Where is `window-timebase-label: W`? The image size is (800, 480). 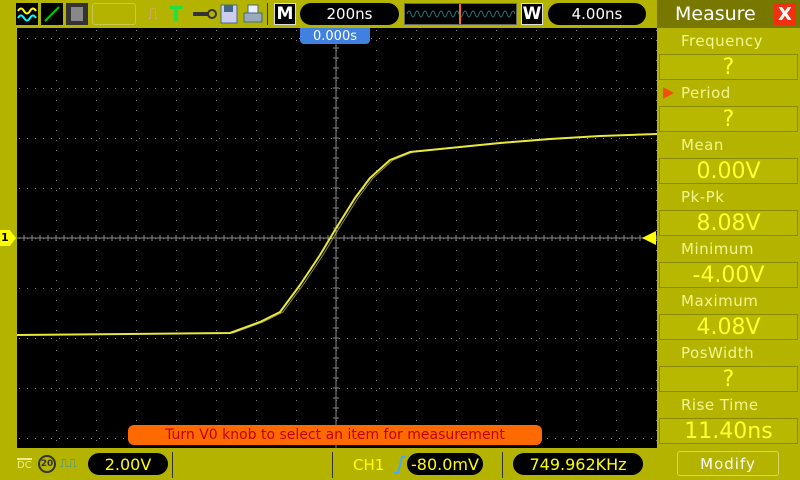 window-timebase-label: W is located at coordinates (532, 14).